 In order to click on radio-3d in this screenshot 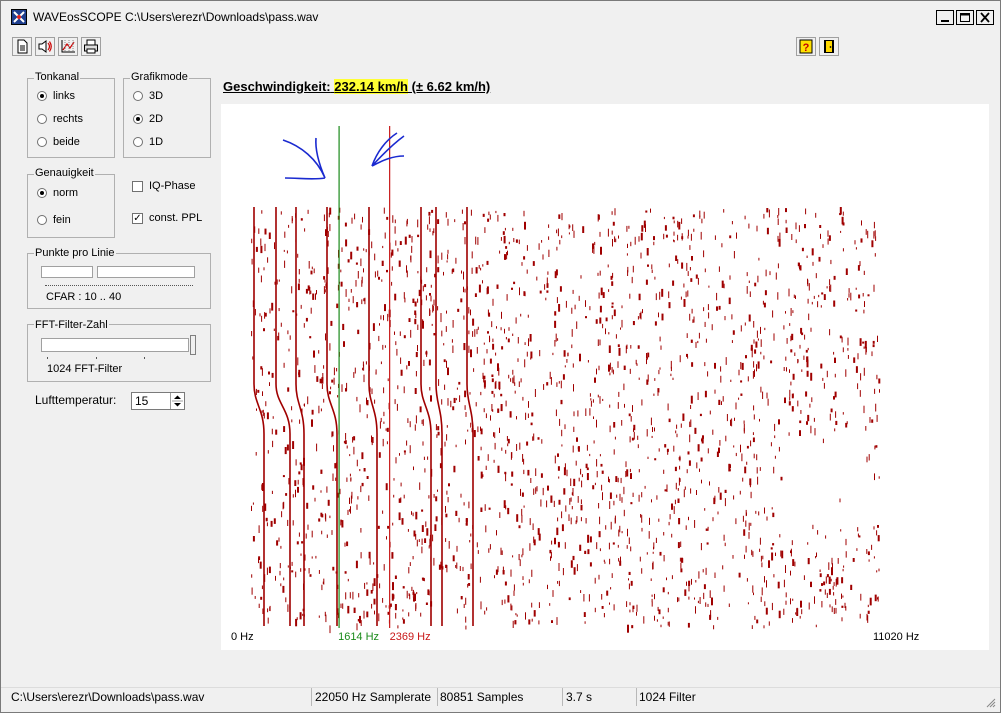, I will do `click(138, 96)`.